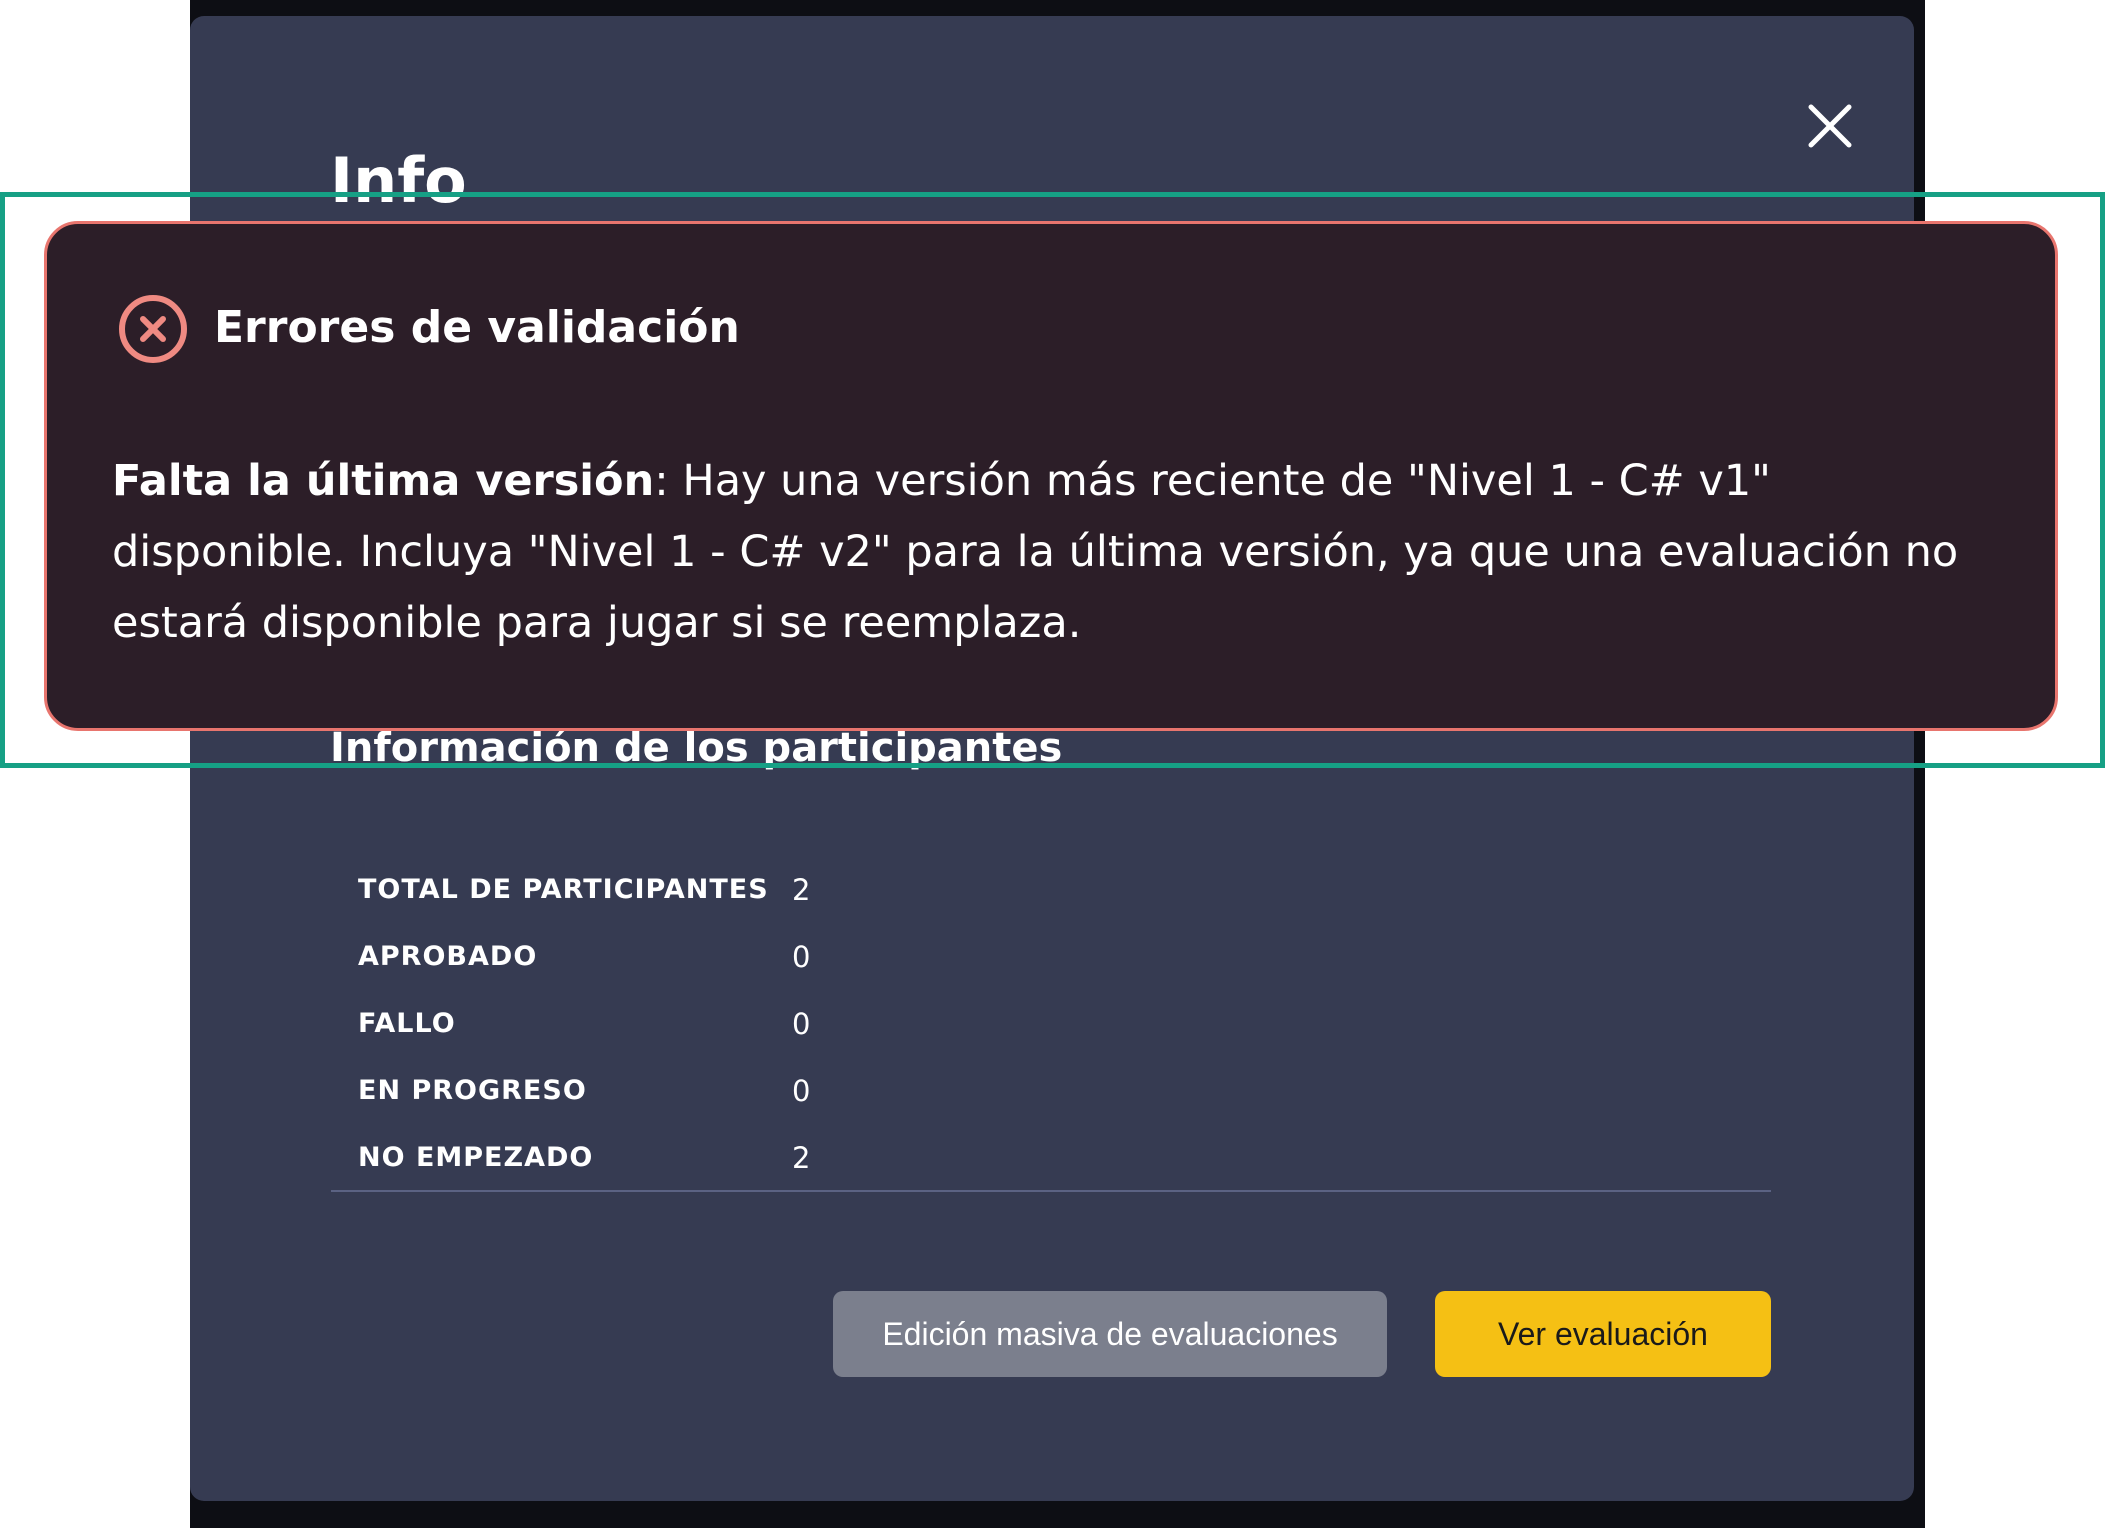  Describe the element at coordinates (658, 956) in the screenshot. I see `stat-row-approved: APROBADO 0` at that location.